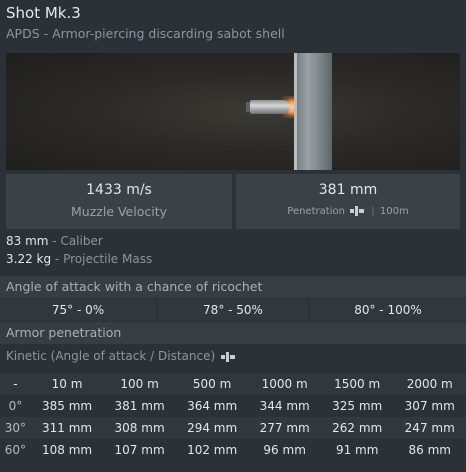 The height and width of the screenshot is (472, 466). I want to click on muzzle-velocity-label: Muzzle Velocity, so click(118, 211).